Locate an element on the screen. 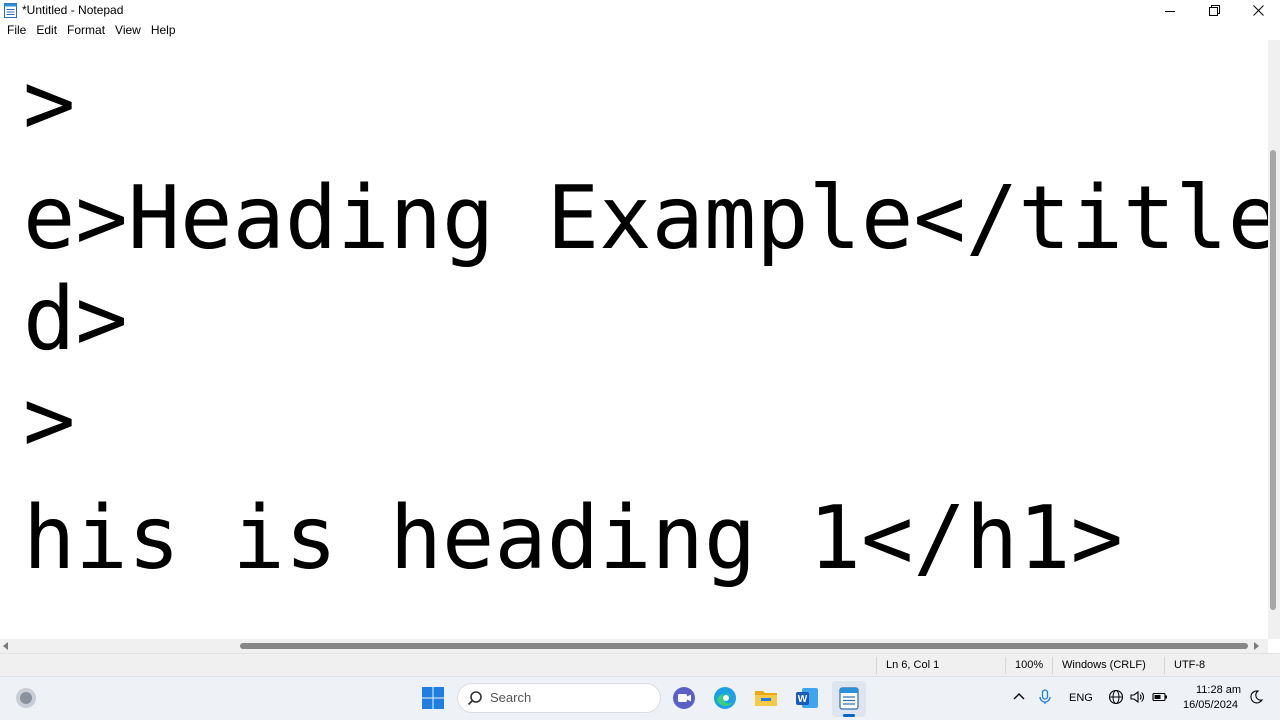  status-line-ending: Windows (CRLF) is located at coordinates (1104, 665).